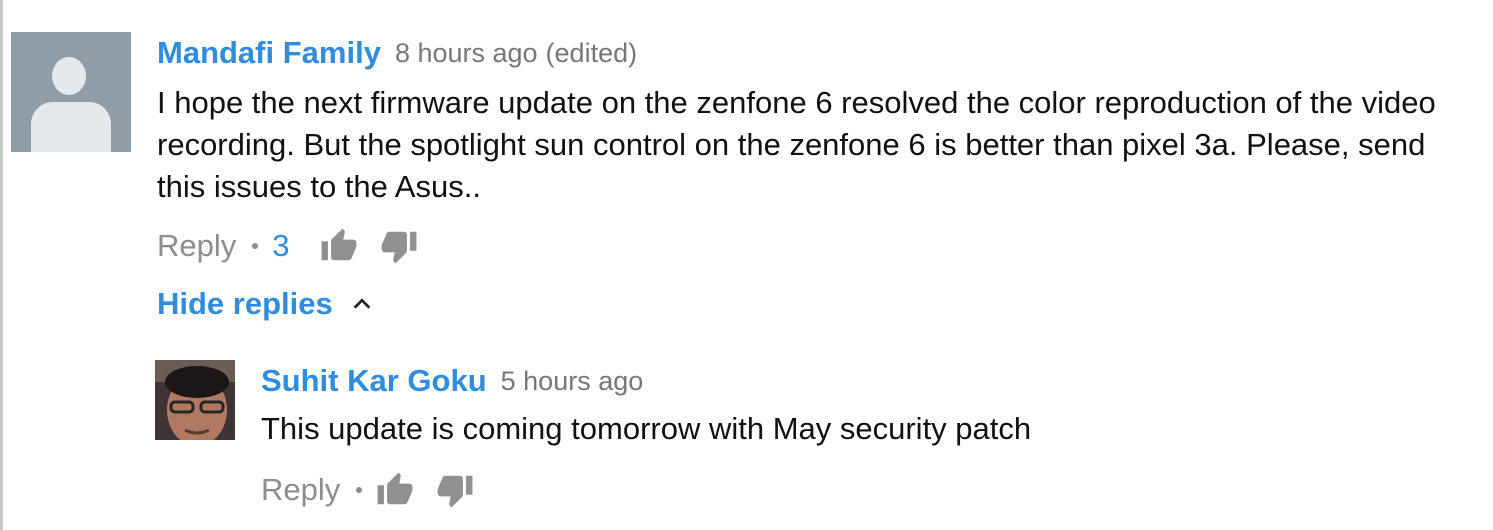 The image size is (1493, 530). Describe the element at coordinates (281, 245) in the screenshot. I see `like-count: 3` at that location.